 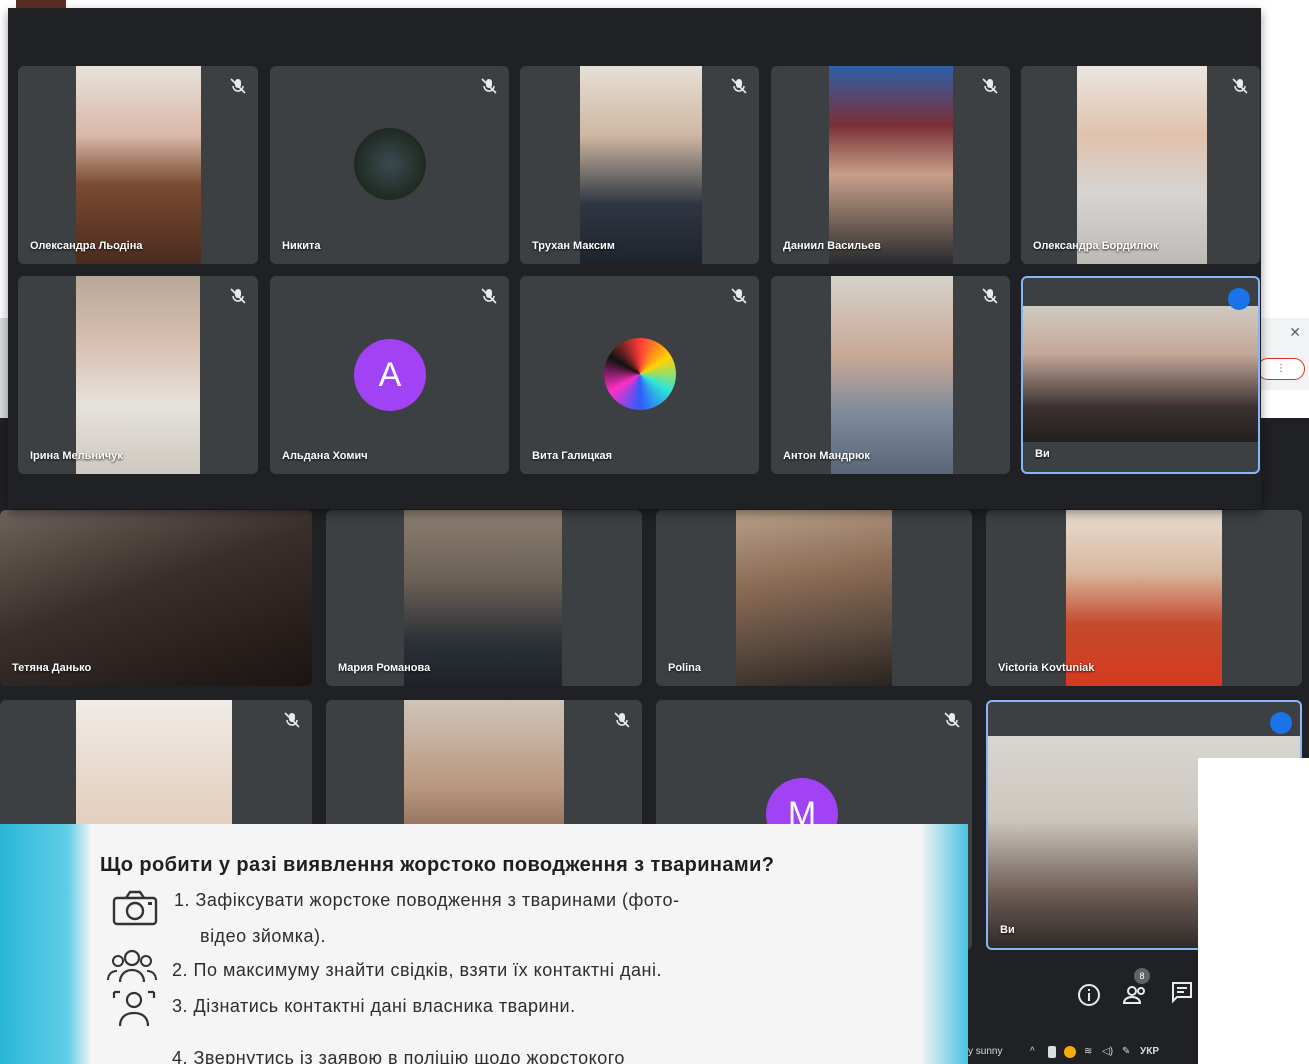 I want to click on background-pill-button: ⋮, so click(x=1281, y=369).